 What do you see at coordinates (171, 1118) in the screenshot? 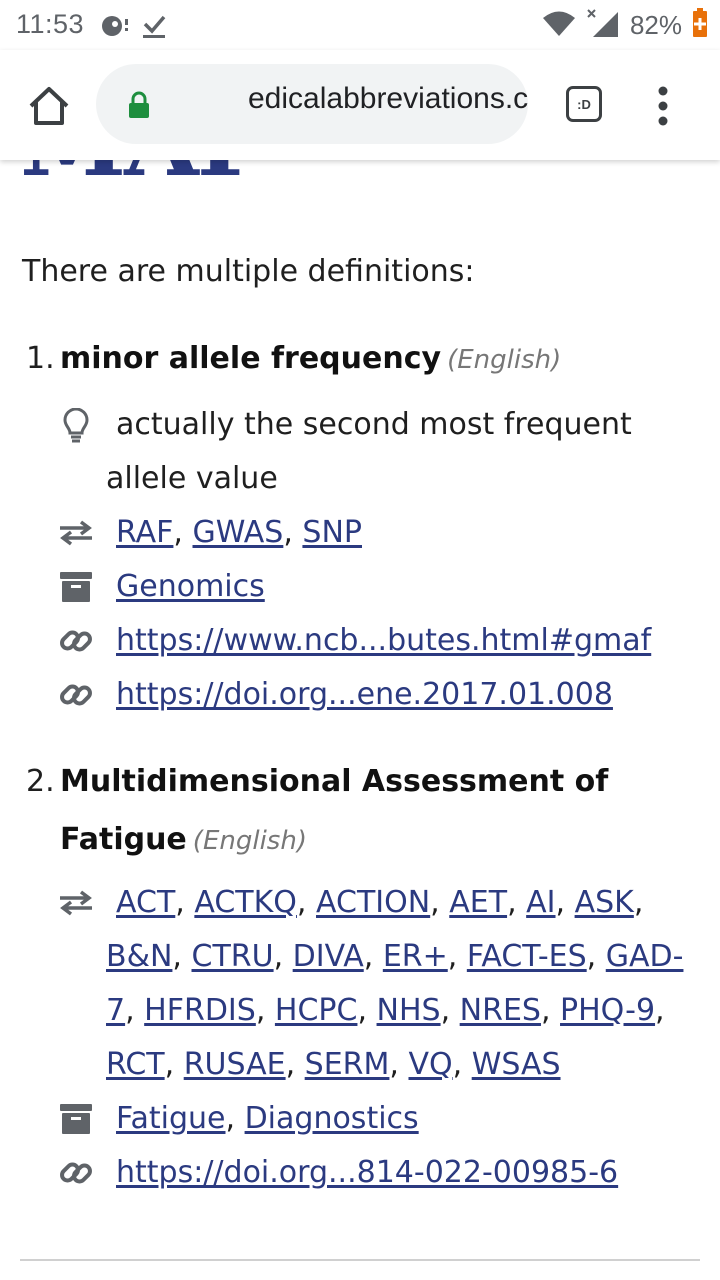
I see `category-link: Fatigue` at bounding box center [171, 1118].